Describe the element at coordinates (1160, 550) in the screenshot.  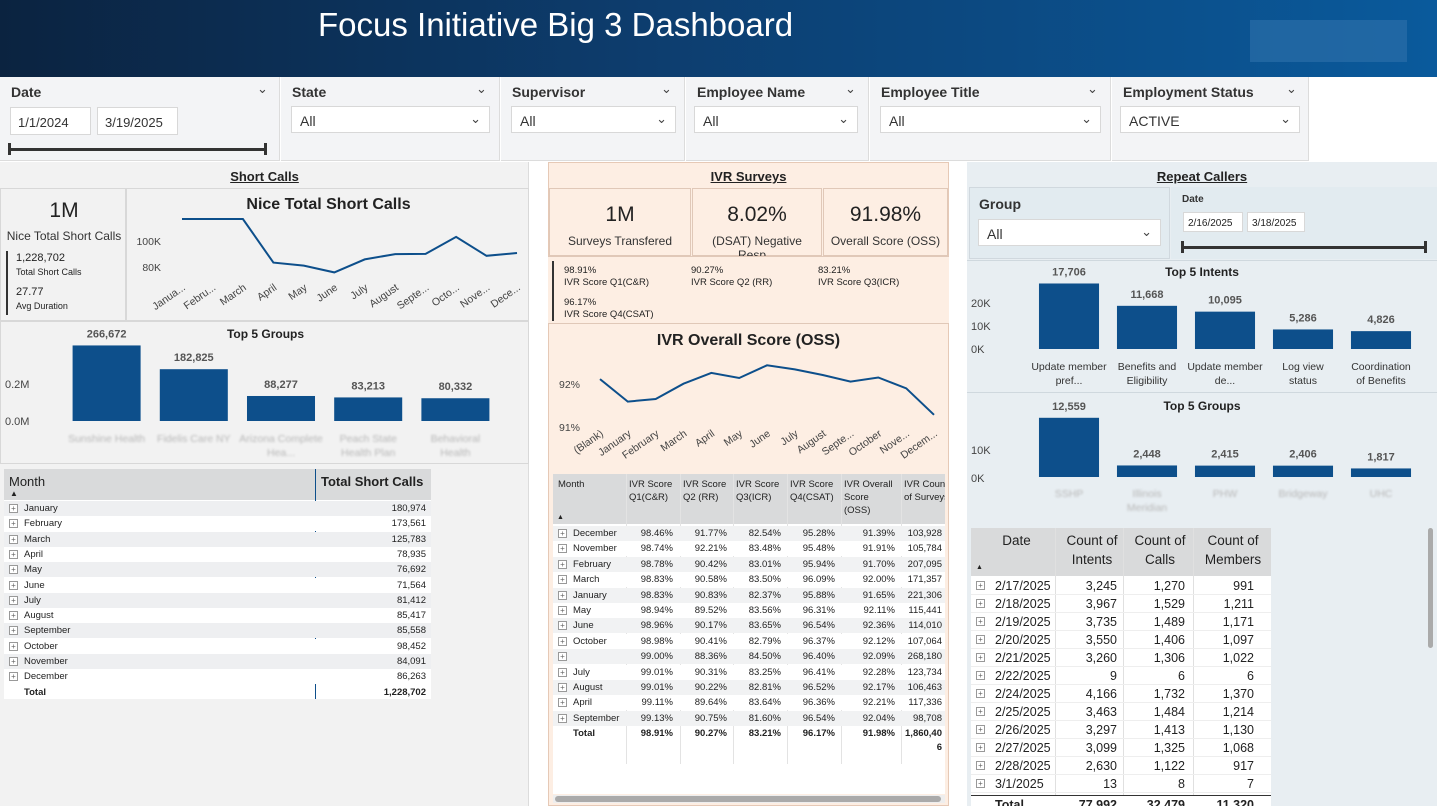
I see `column-header: Count of Calls` at that location.